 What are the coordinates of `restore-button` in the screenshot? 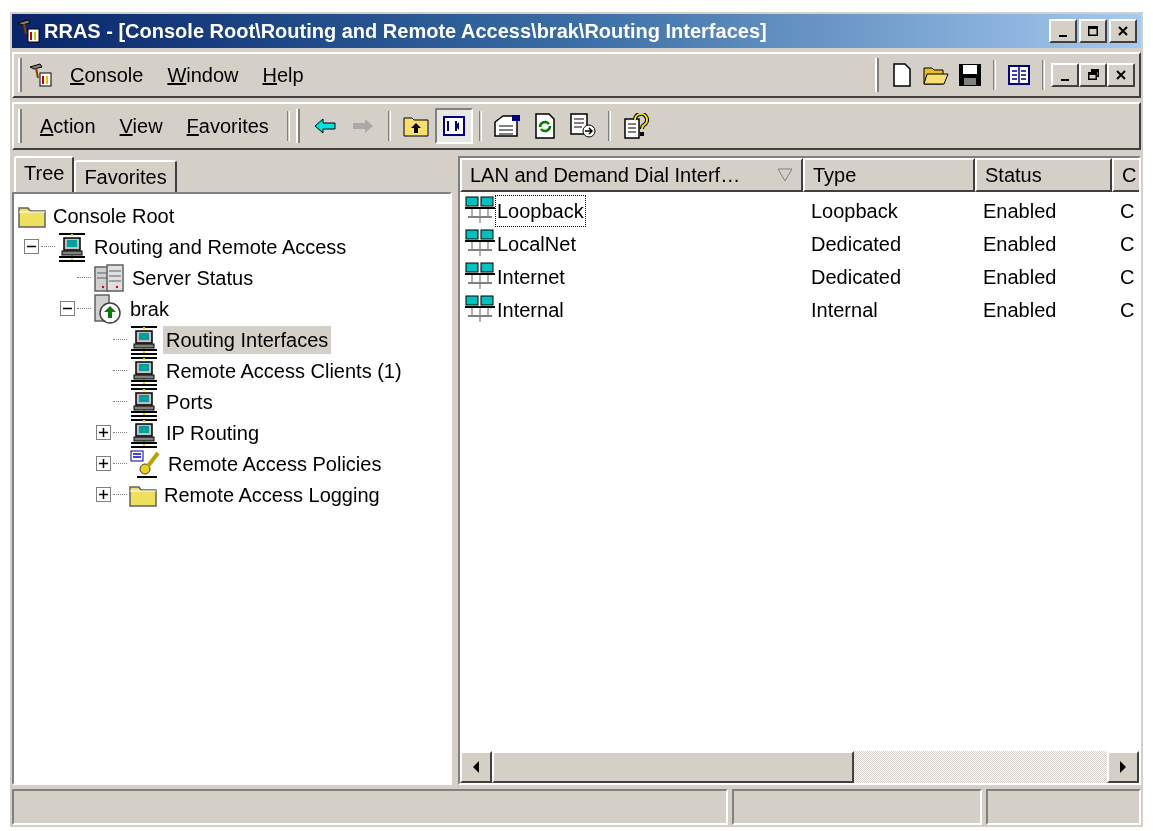 It's located at (1093, 75).